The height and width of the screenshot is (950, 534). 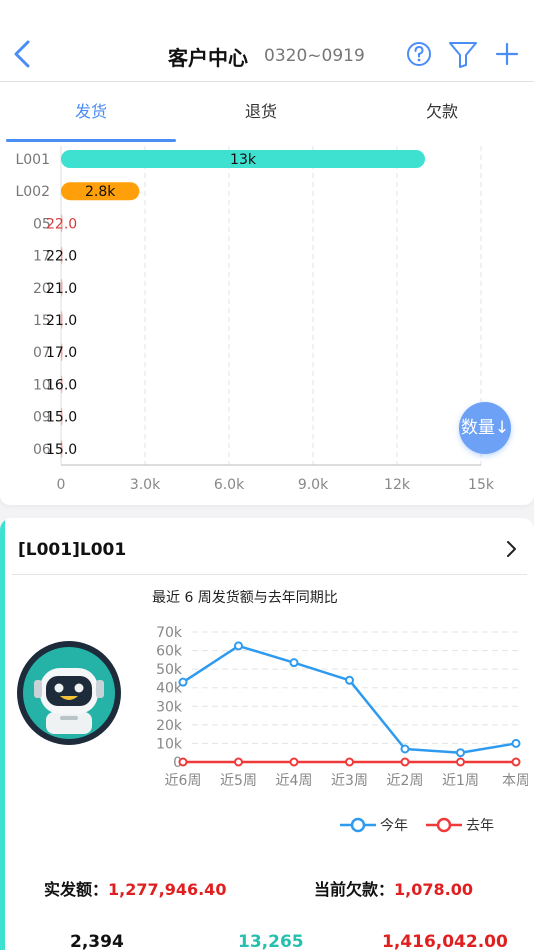 What do you see at coordinates (267, 41) in the screenshot?
I see `top-nav-bar: 客户中心 0320~0919` at bounding box center [267, 41].